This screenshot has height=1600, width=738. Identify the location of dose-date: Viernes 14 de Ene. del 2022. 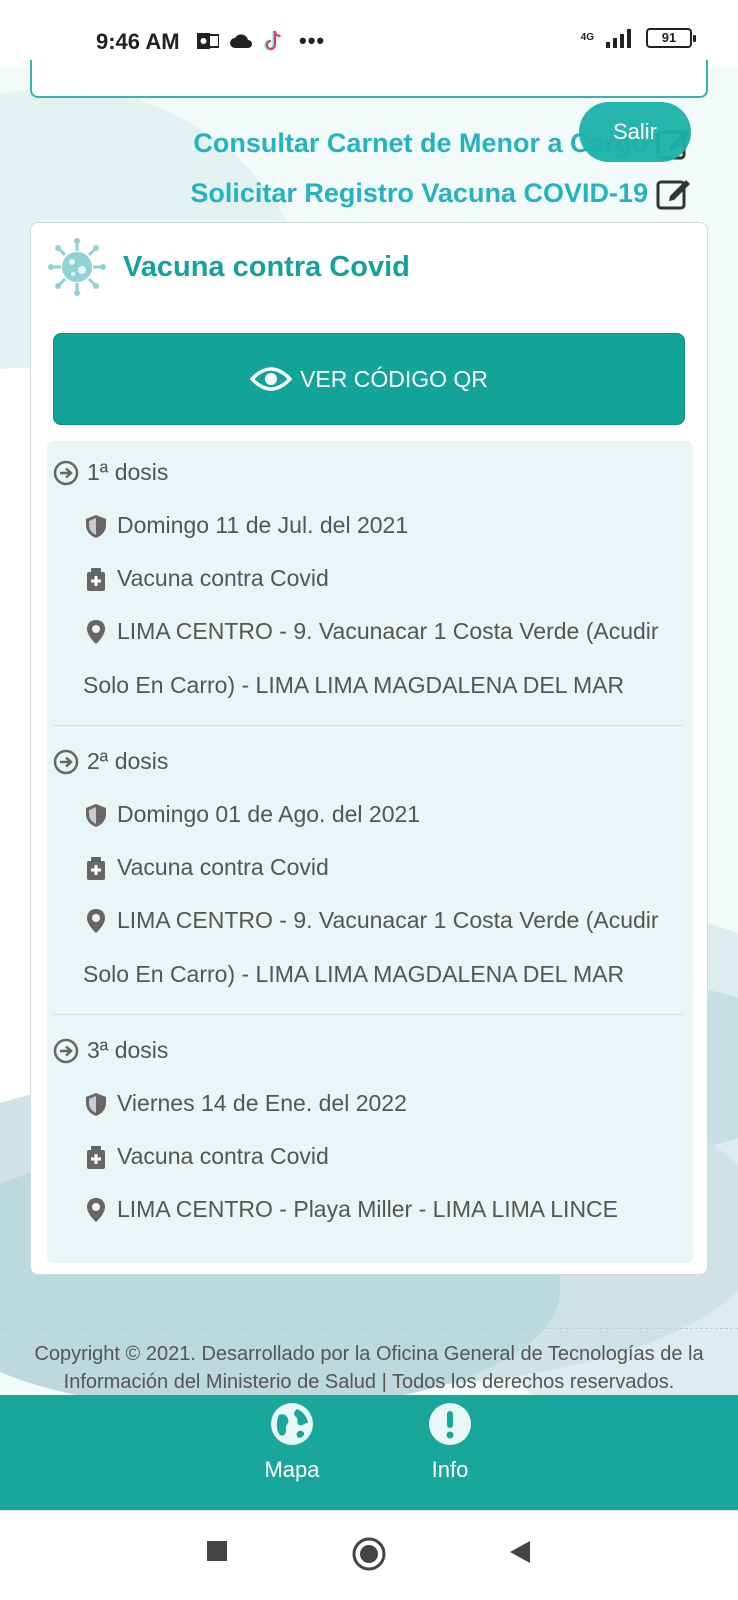
(383, 1103).